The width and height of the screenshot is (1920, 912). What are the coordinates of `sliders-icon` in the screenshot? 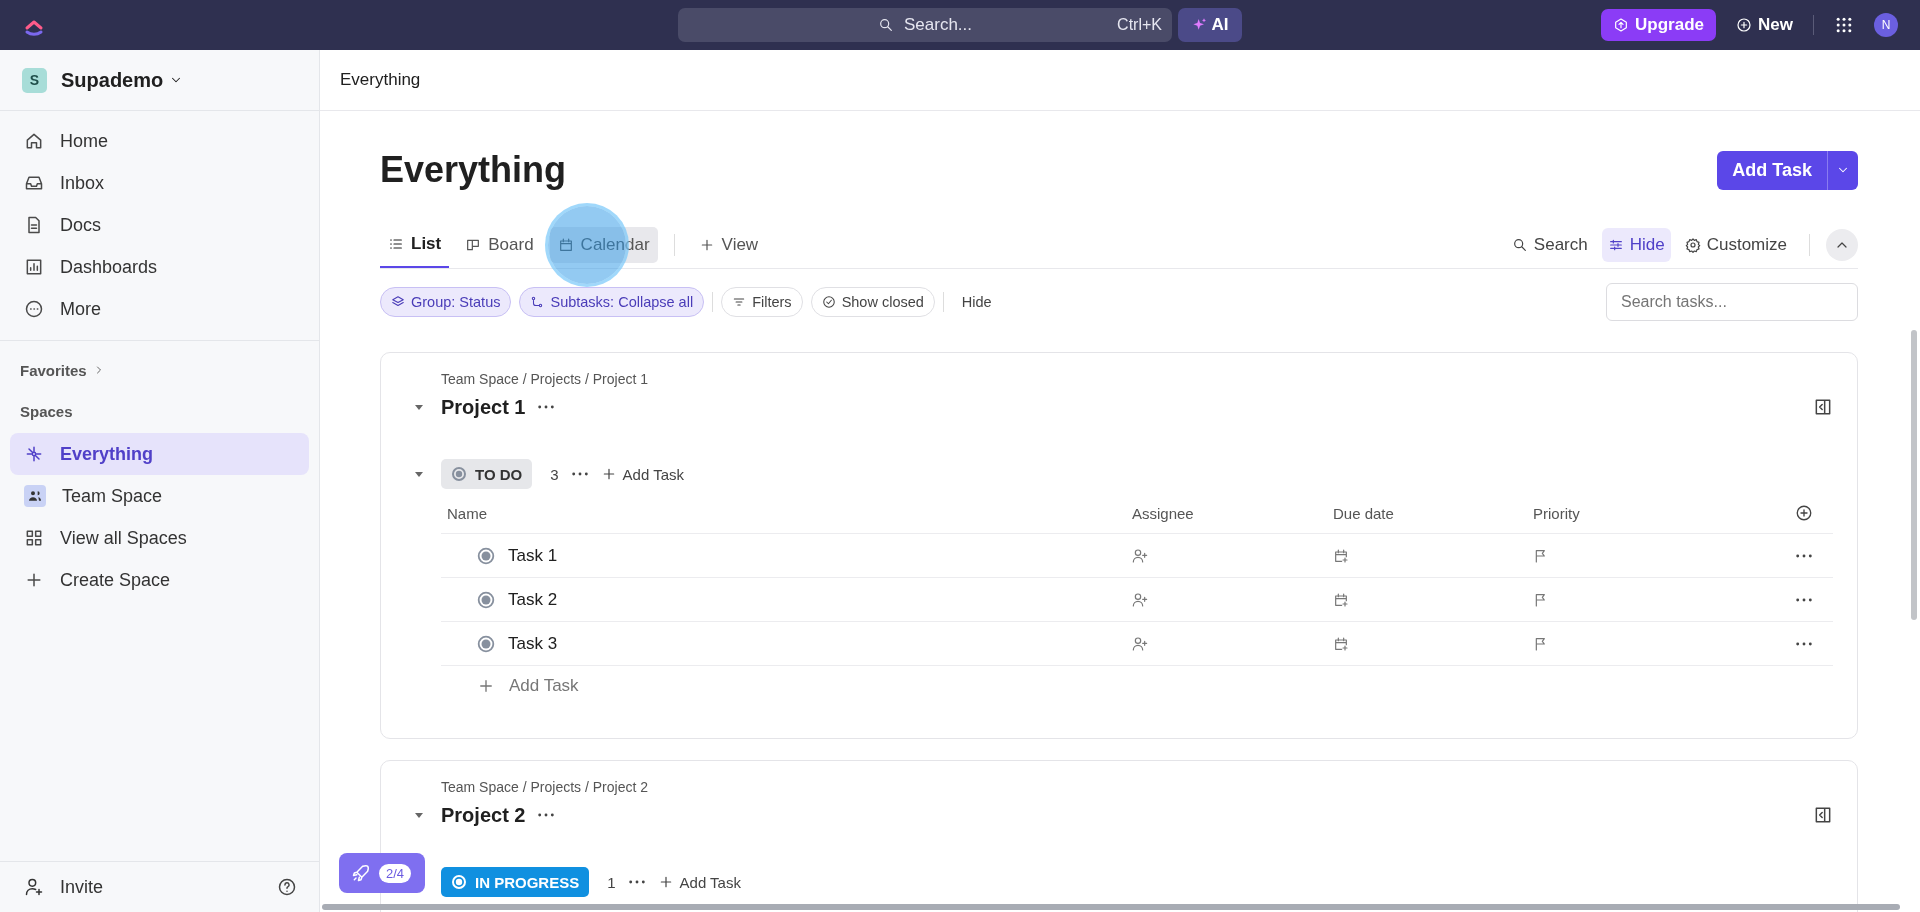 It's located at (1615, 245).